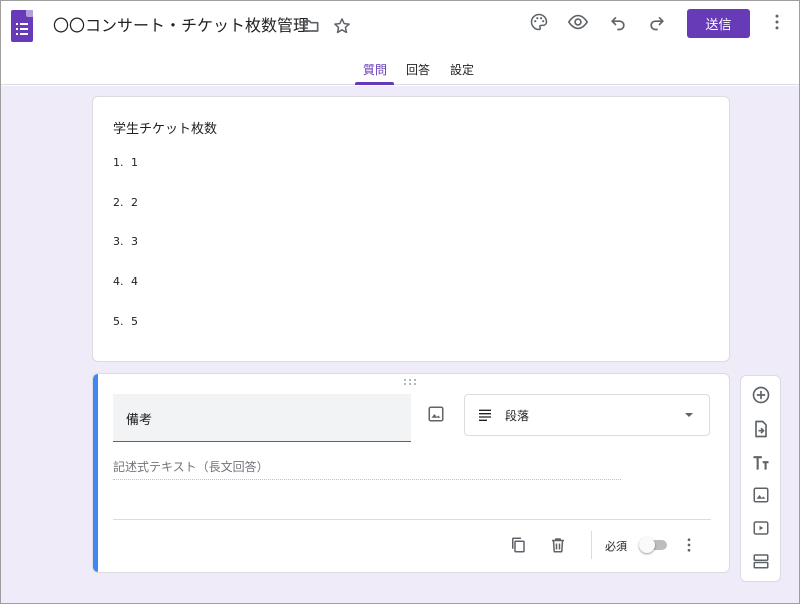 The width and height of the screenshot is (800, 604). What do you see at coordinates (95, 473) in the screenshot?
I see `focus-indicator` at bounding box center [95, 473].